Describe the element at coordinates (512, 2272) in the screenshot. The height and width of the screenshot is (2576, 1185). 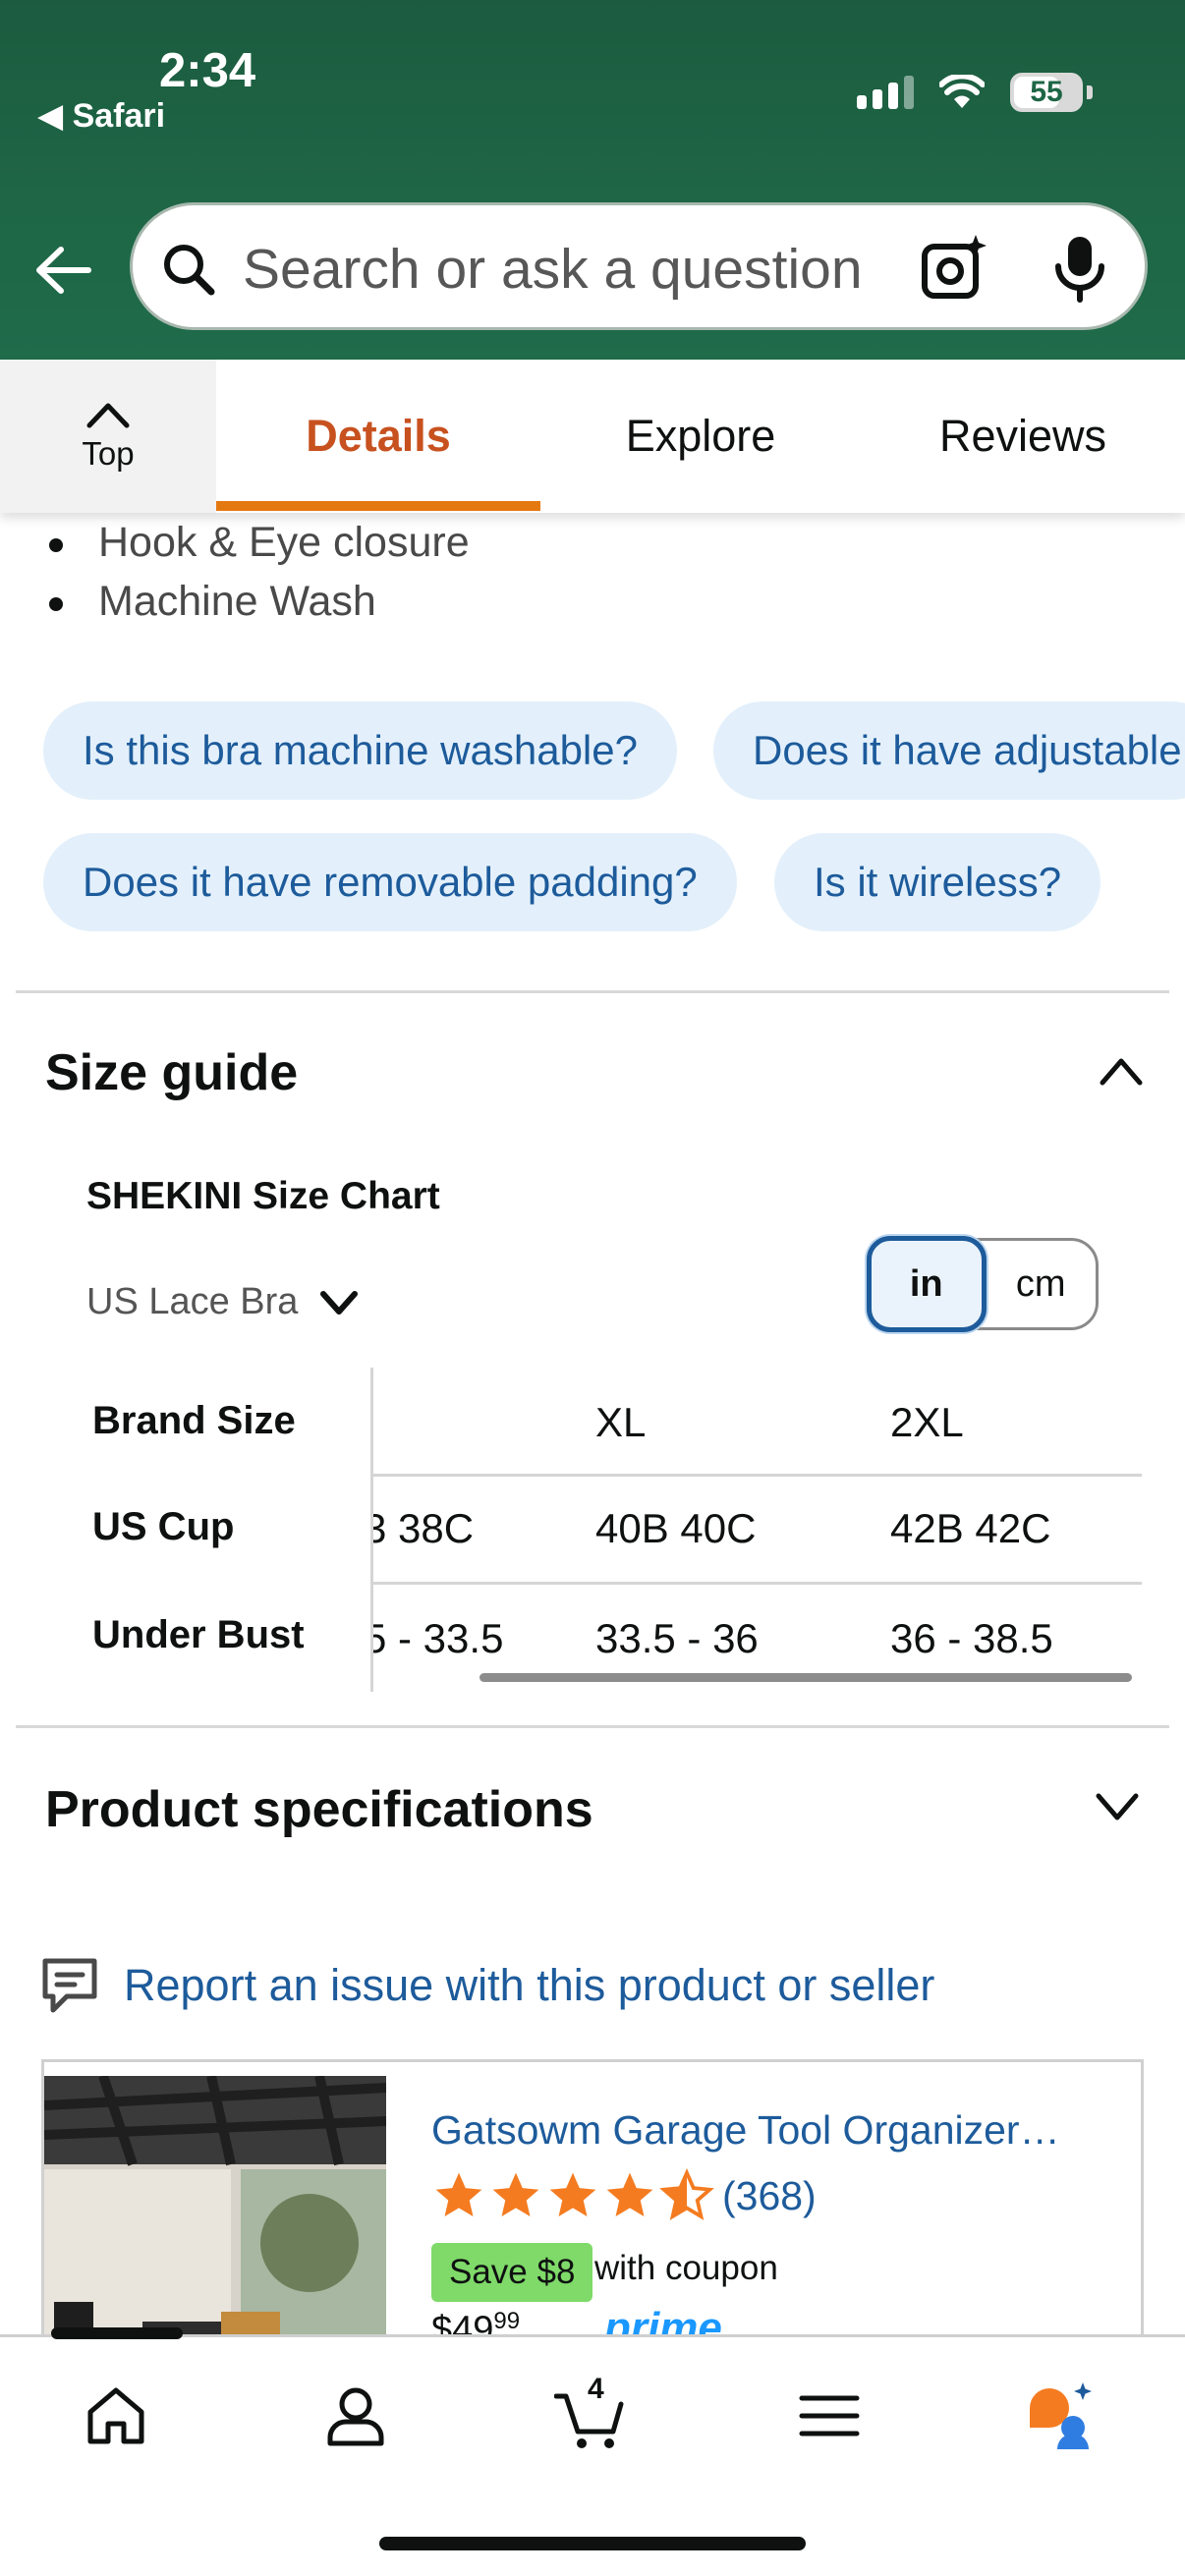
I see `save-coupon-badge: Save $8` at that location.